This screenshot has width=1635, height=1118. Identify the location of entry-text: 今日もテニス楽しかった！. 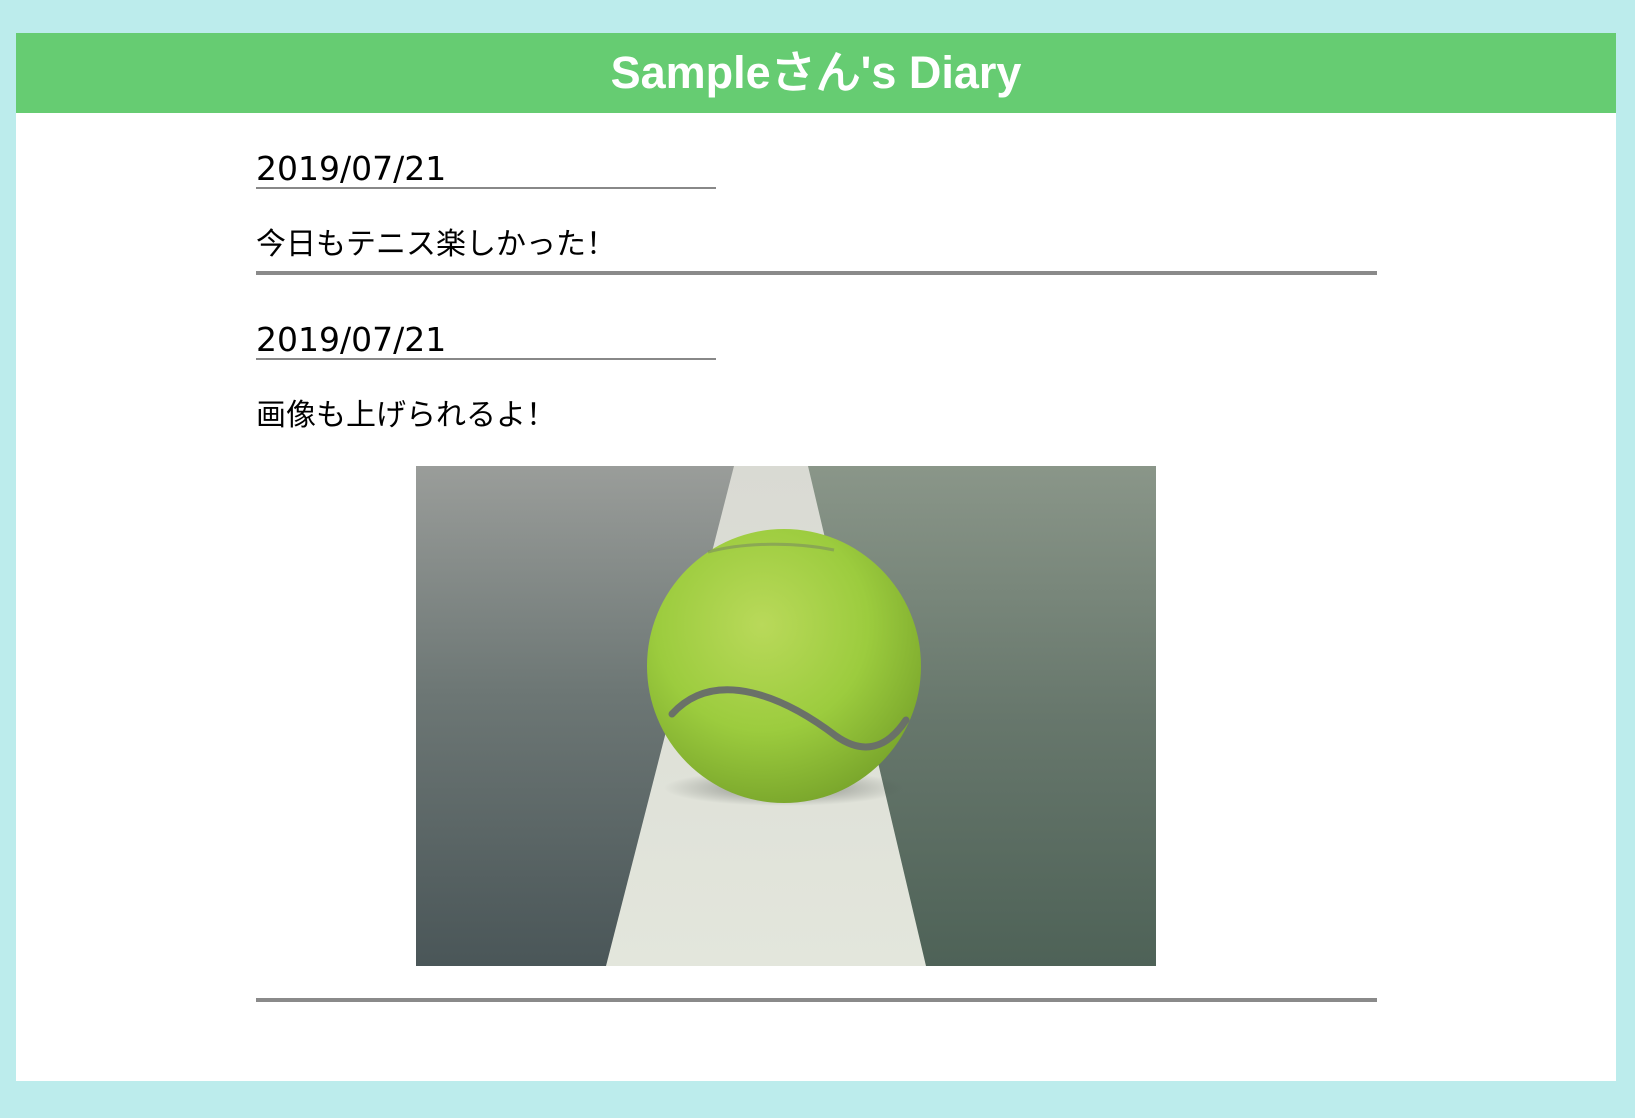
(436, 244).